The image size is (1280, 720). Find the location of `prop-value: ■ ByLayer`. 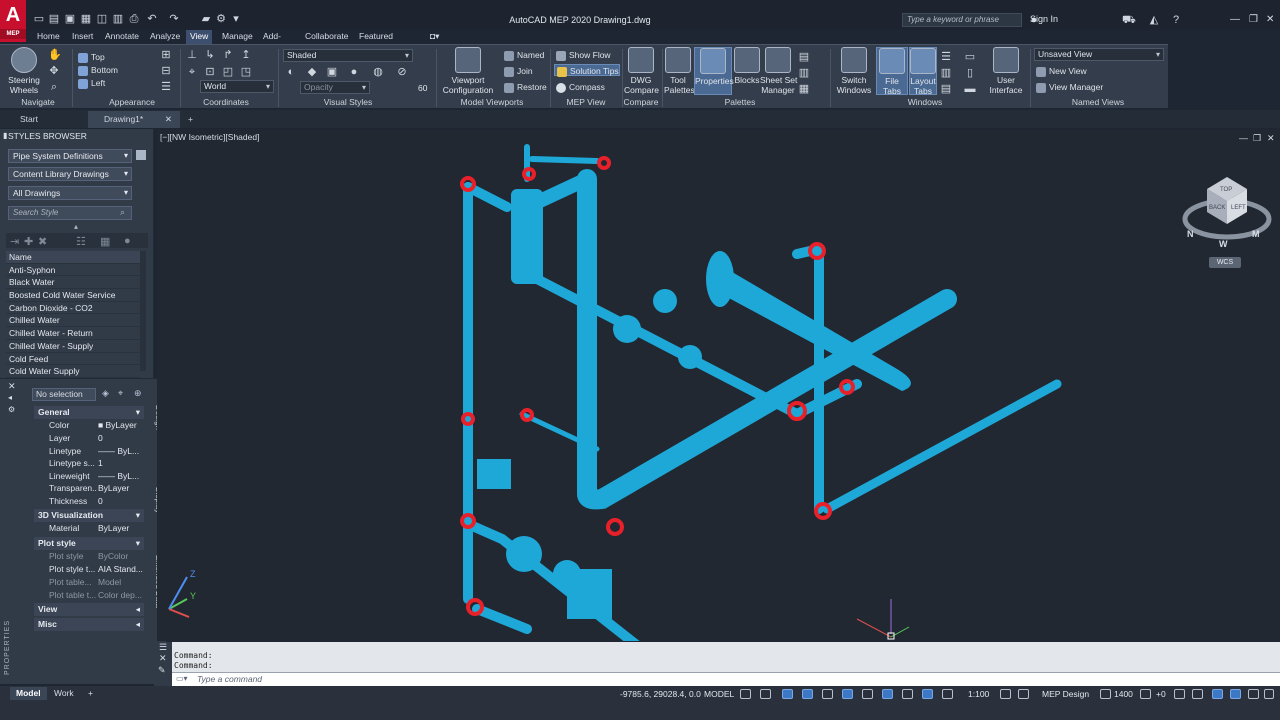

prop-value: ■ ByLayer is located at coordinates (121, 425).